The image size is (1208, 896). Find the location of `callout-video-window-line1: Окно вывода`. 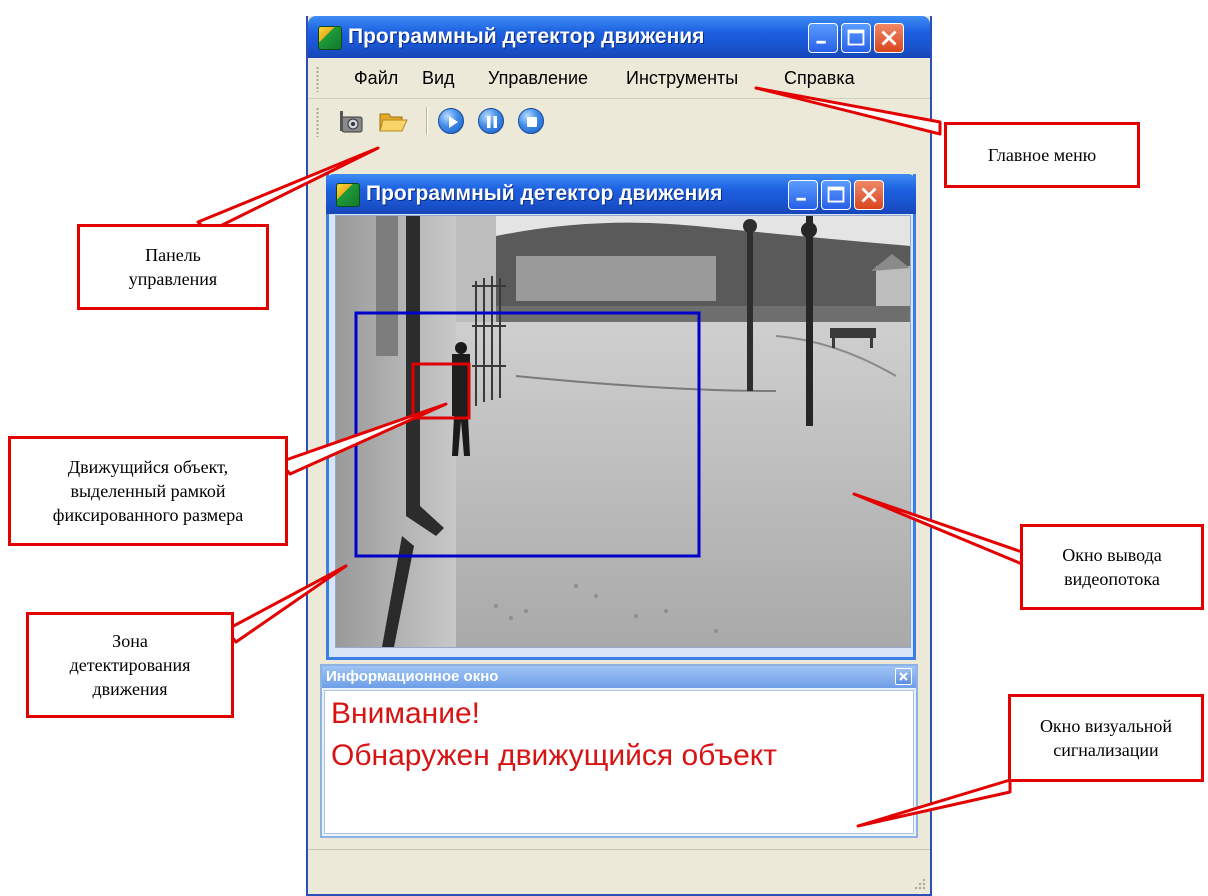

callout-video-window-line1: Окно вывода is located at coordinates (1112, 554).